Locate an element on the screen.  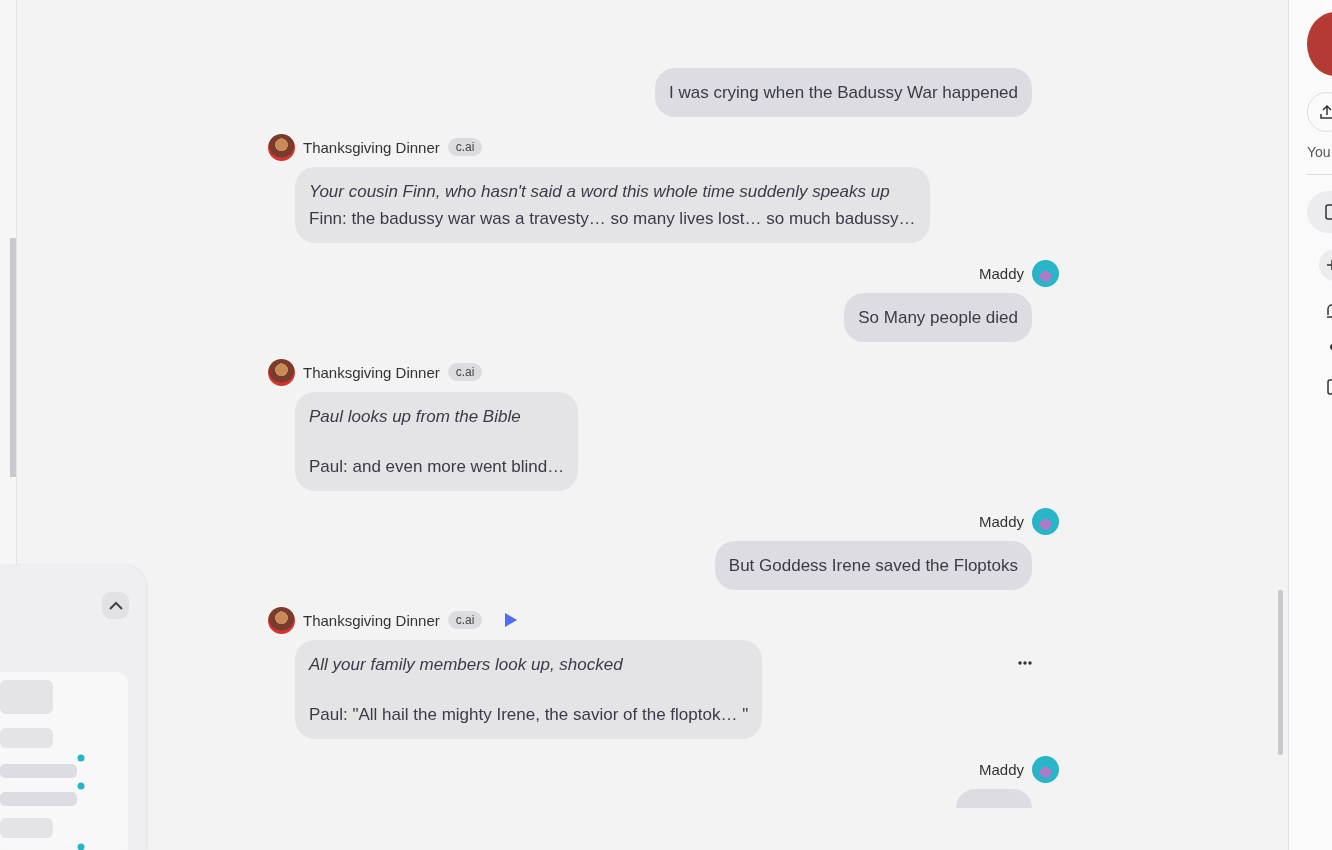
message-text: But Goddess Irene saved the Floptoks is located at coordinates (873, 566).